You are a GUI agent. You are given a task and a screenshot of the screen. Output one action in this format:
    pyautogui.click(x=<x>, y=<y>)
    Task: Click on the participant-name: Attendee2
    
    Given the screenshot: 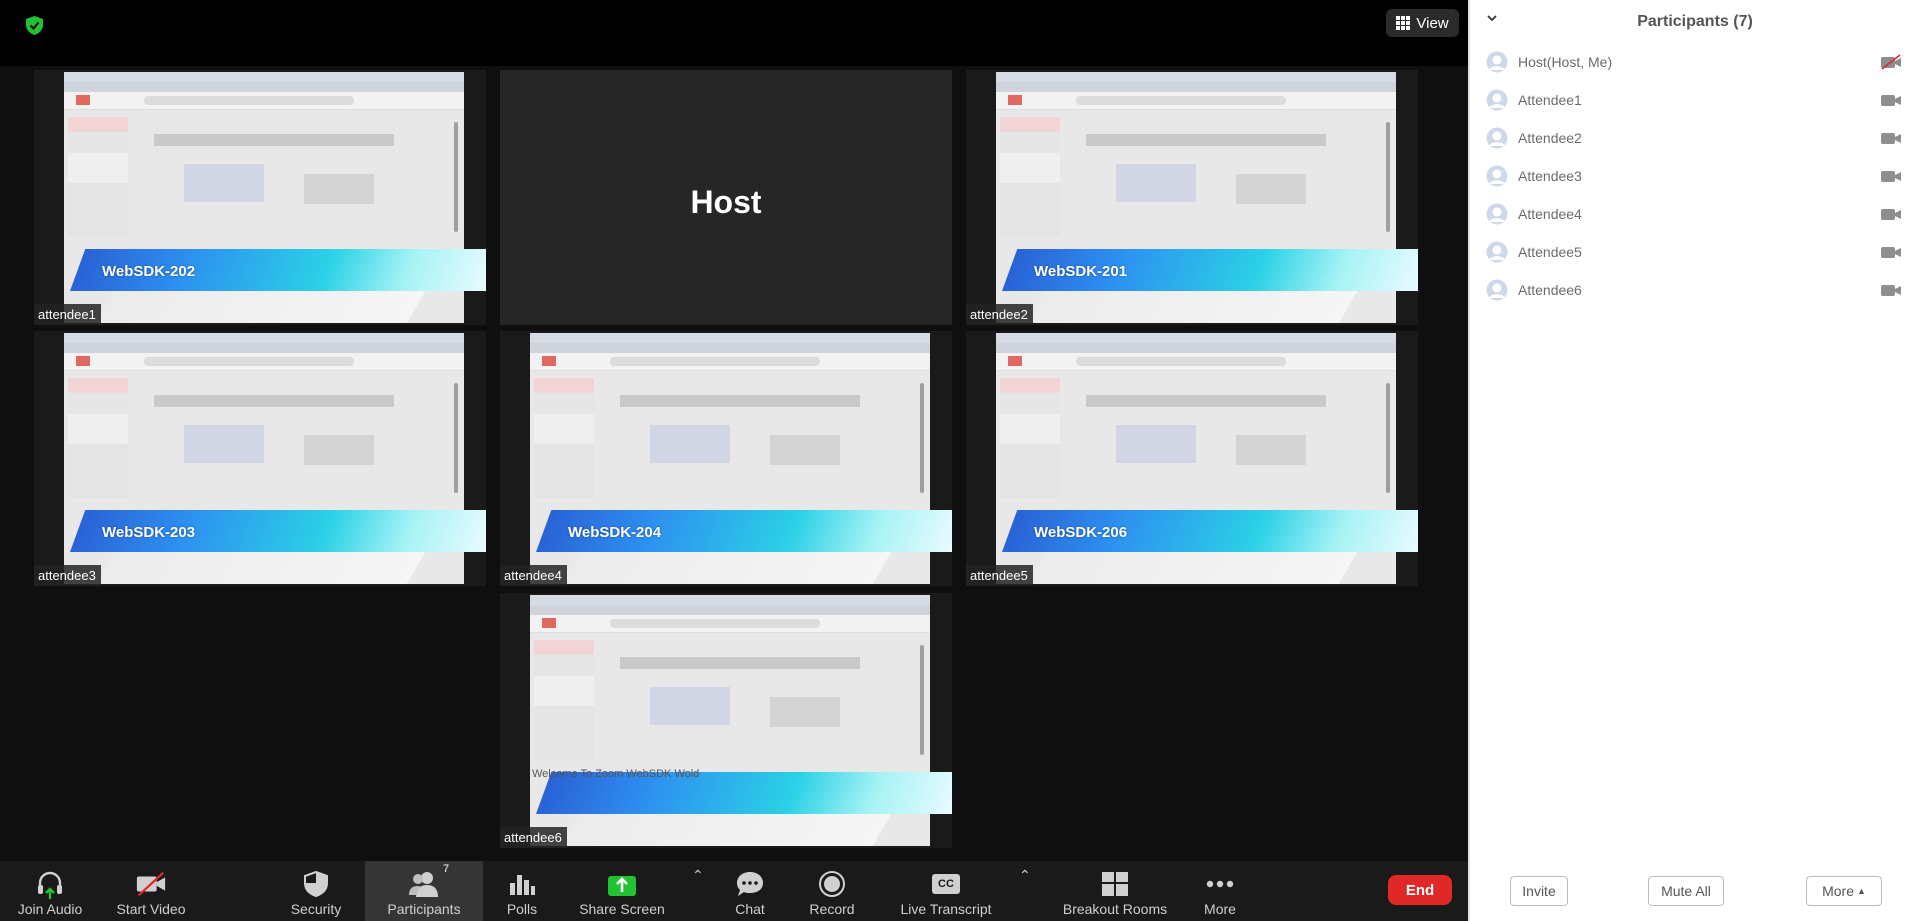 What is the action you would take?
    pyautogui.click(x=1550, y=138)
    